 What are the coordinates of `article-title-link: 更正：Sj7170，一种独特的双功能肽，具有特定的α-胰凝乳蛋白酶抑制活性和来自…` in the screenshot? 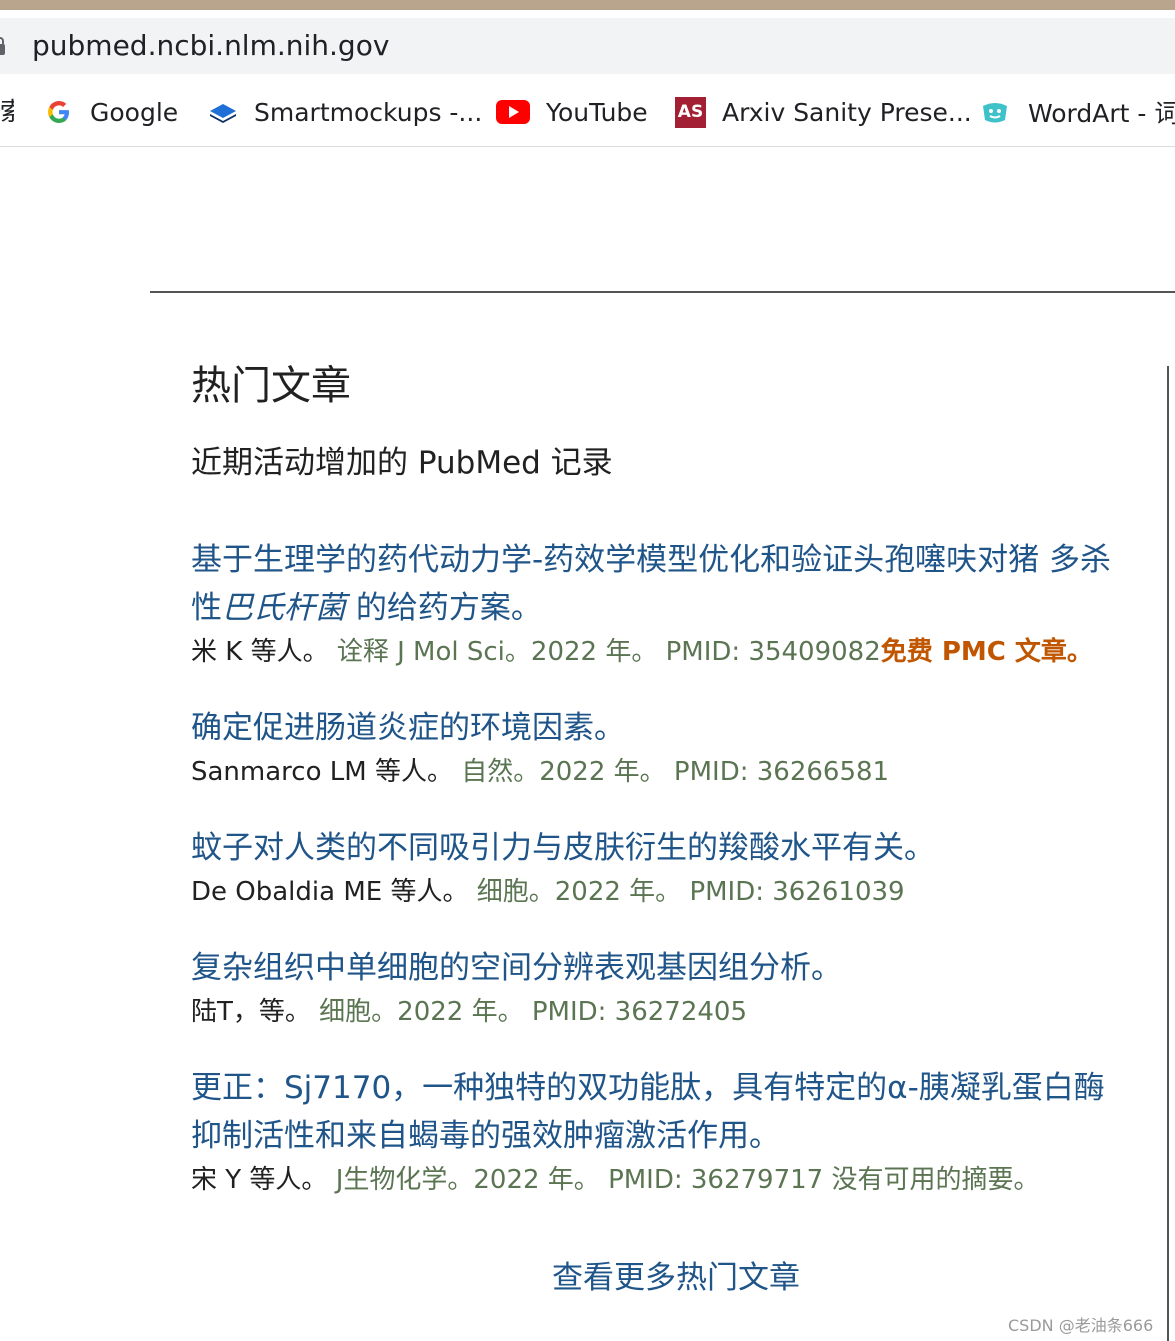 It's located at (656, 1112).